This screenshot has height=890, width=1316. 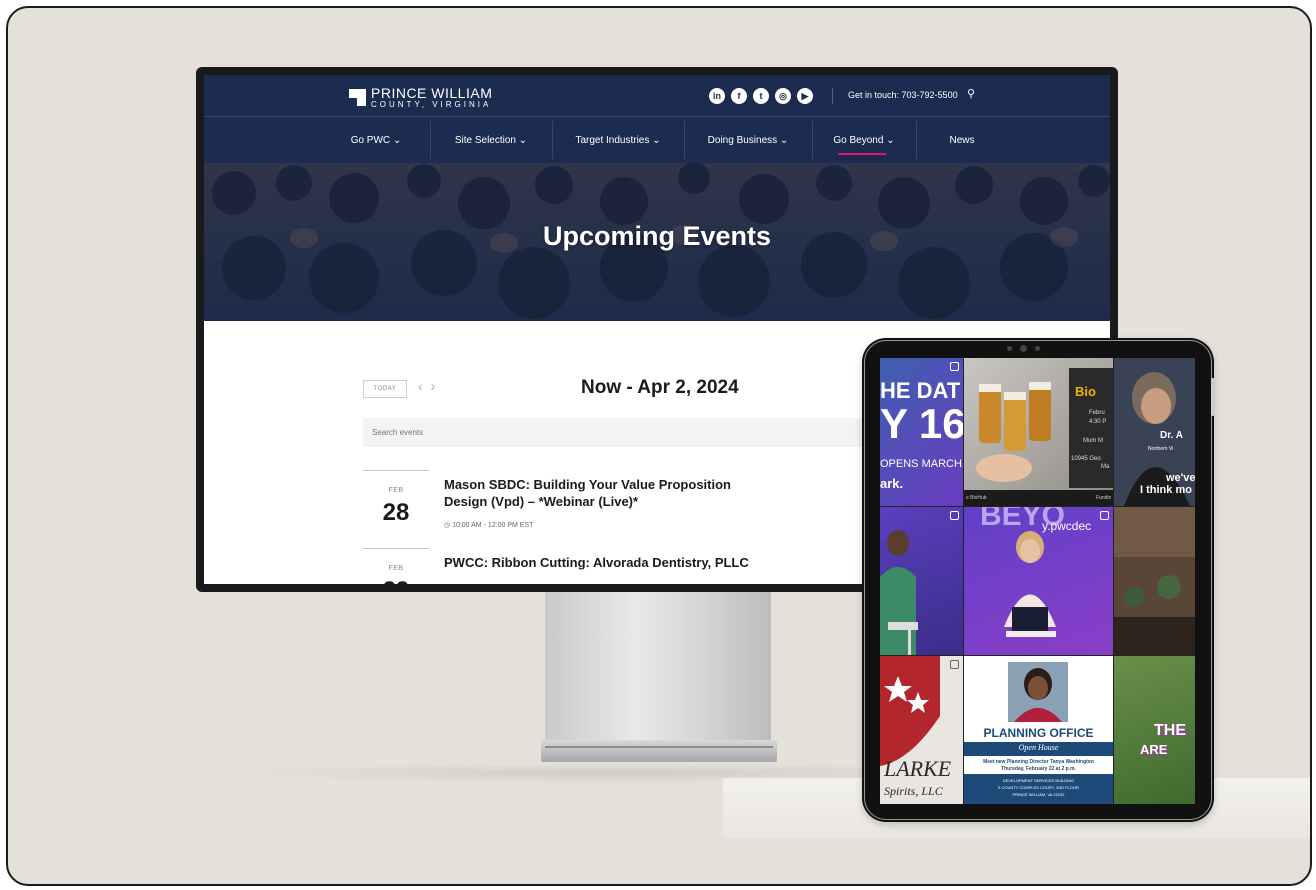 I want to click on search-icon: ⚲, so click(x=971, y=93).